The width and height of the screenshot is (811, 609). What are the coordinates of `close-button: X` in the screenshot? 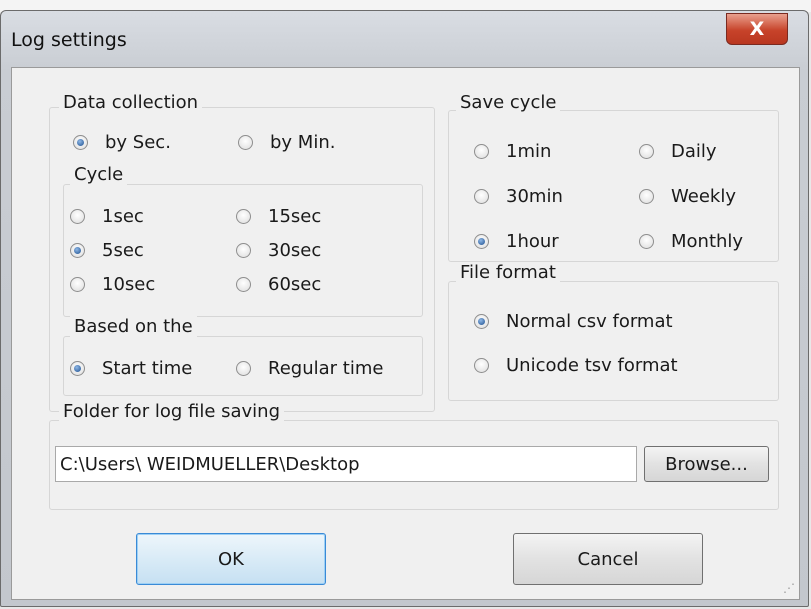 It's located at (757, 29).